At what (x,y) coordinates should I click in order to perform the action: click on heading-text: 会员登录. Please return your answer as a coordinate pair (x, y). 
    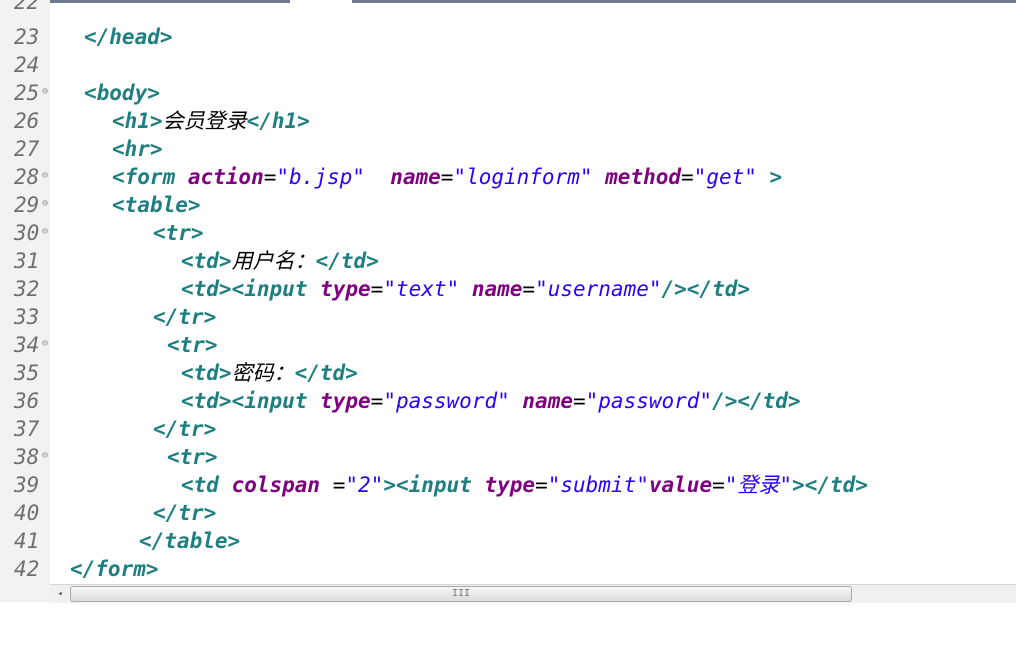
    Looking at the image, I should click on (204, 121).